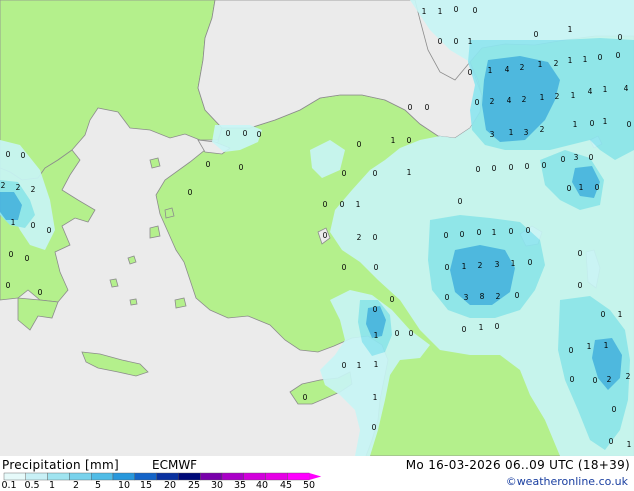  Describe the element at coordinates (32, 485) in the screenshot. I see `legend-tick-label: 0.5` at that location.